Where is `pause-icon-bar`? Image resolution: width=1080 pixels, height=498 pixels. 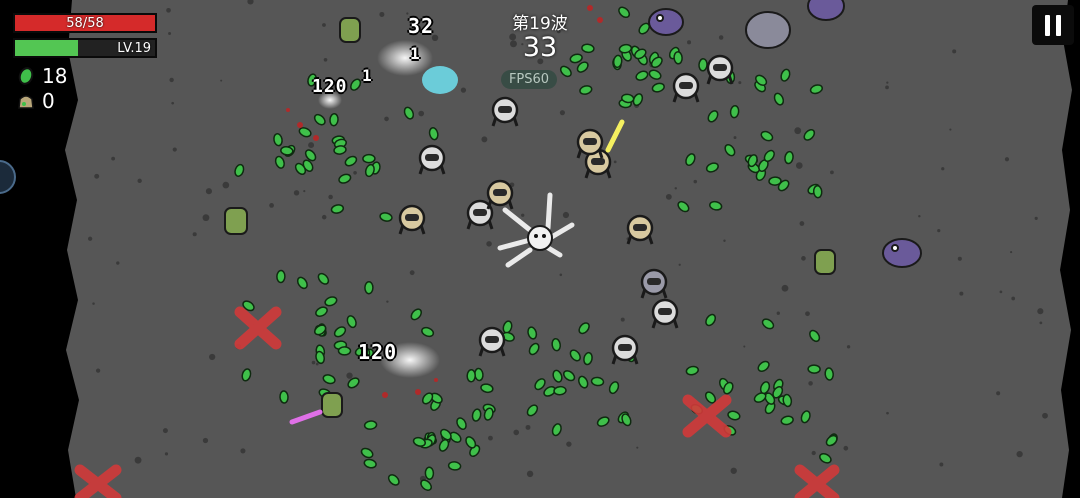
pause-icon-bar is located at coordinates (1058, 25).